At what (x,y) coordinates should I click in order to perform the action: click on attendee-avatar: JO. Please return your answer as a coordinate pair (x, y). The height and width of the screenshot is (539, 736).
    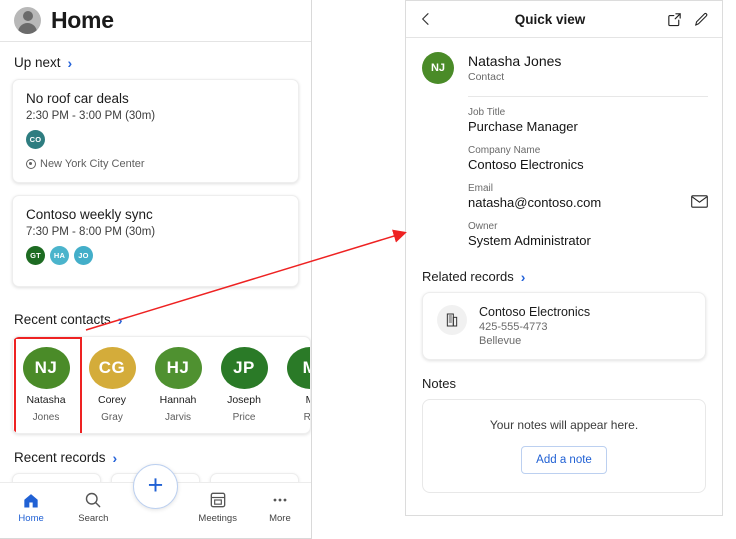
    Looking at the image, I should click on (83, 255).